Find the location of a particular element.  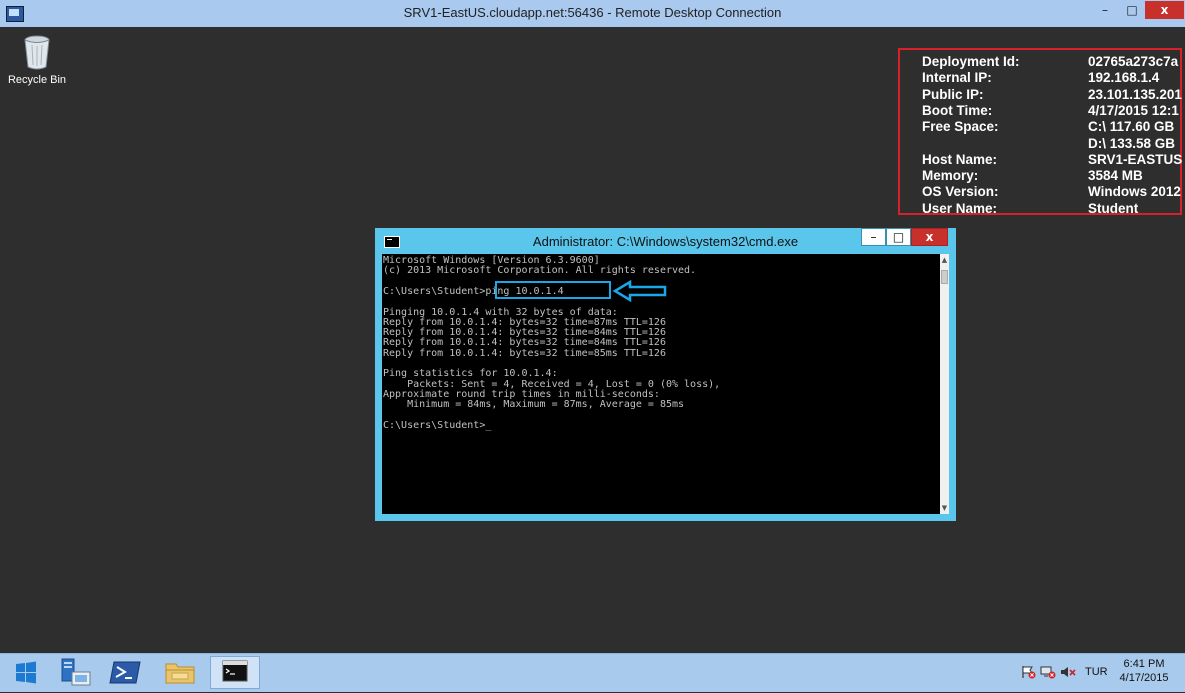

taskbar-clock: 6:41 PM 4/17/2015 is located at coordinates (1144, 671).